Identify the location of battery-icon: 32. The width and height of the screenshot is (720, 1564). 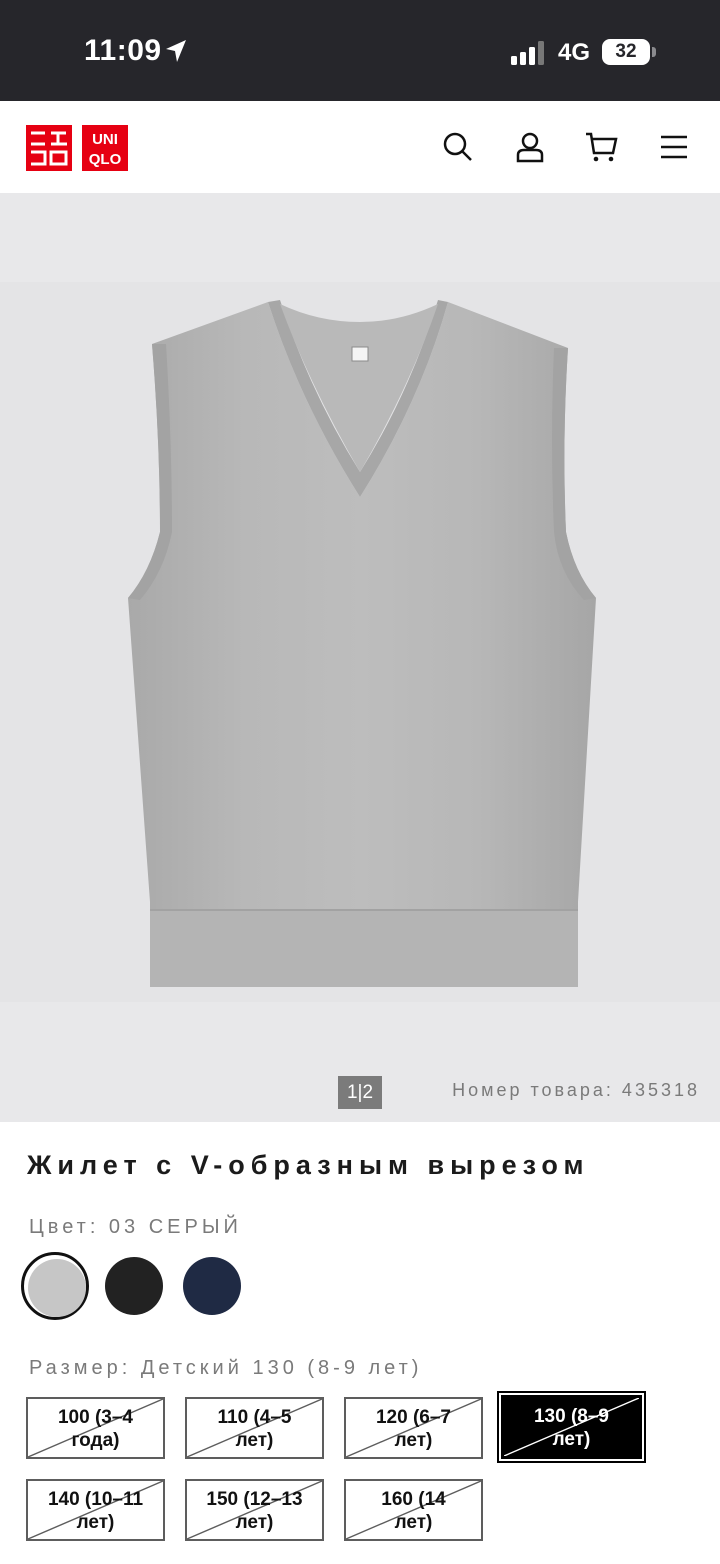
(629, 52).